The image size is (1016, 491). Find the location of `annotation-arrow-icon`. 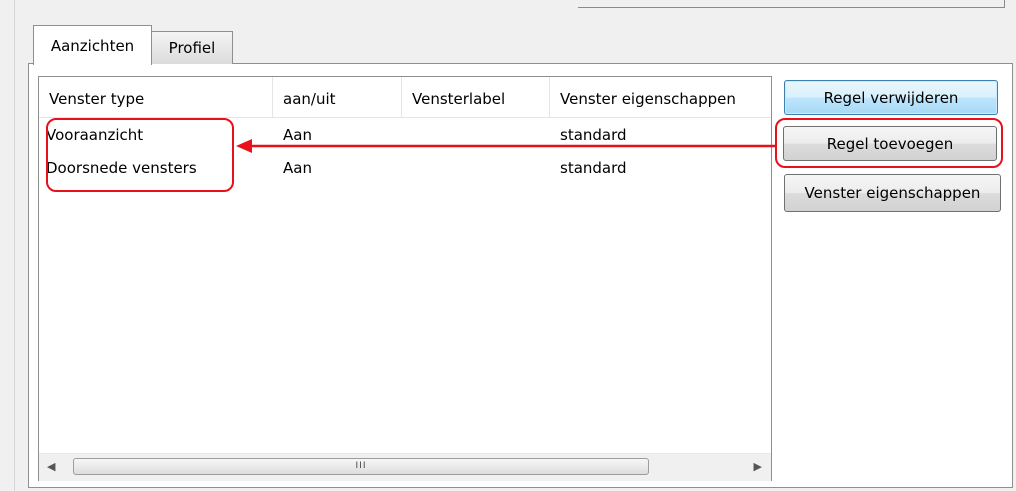

annotation-arrow-icon is located at coordinates (506, 146).